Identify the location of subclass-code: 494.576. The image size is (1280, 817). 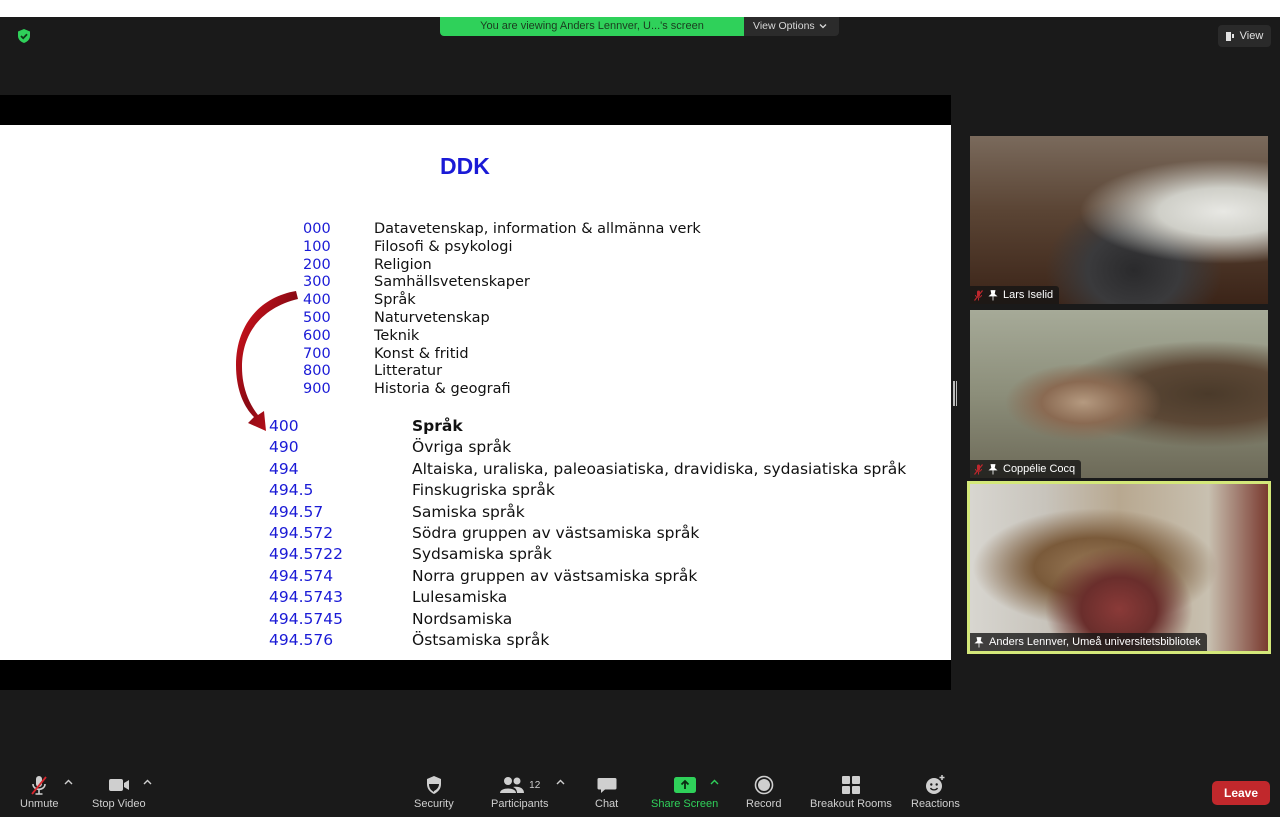
(301, 639).